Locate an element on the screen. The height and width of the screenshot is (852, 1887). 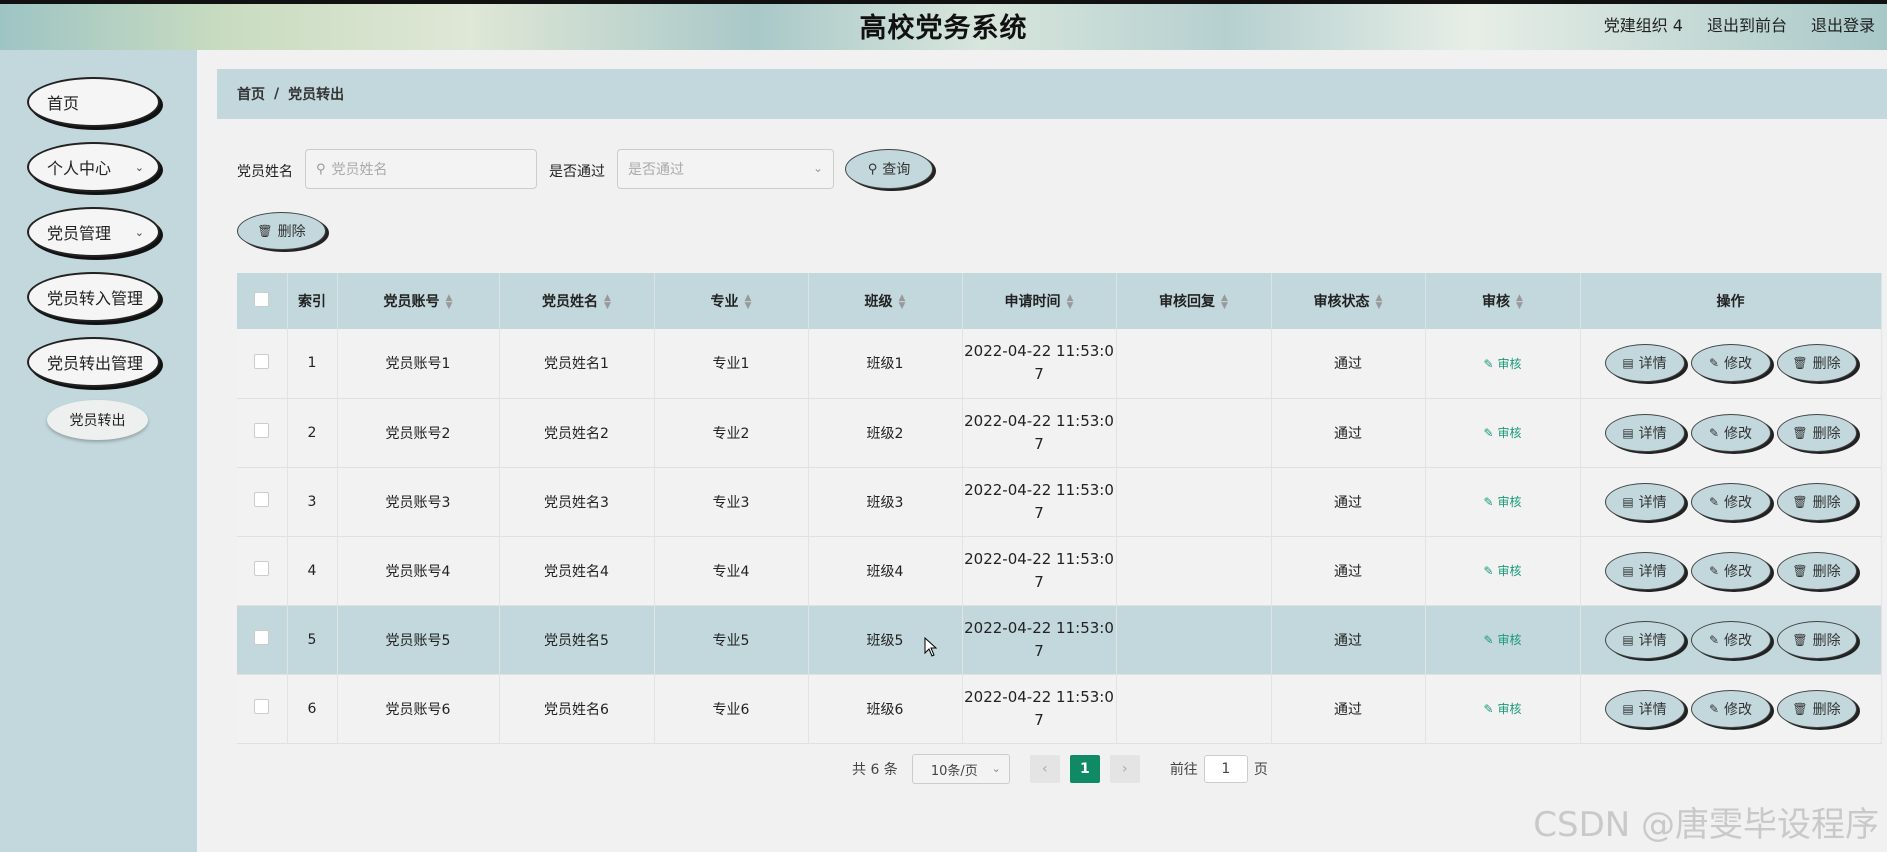
header-name: 党员姓名 ▲ ▼ is located at coordinates (577, 301).